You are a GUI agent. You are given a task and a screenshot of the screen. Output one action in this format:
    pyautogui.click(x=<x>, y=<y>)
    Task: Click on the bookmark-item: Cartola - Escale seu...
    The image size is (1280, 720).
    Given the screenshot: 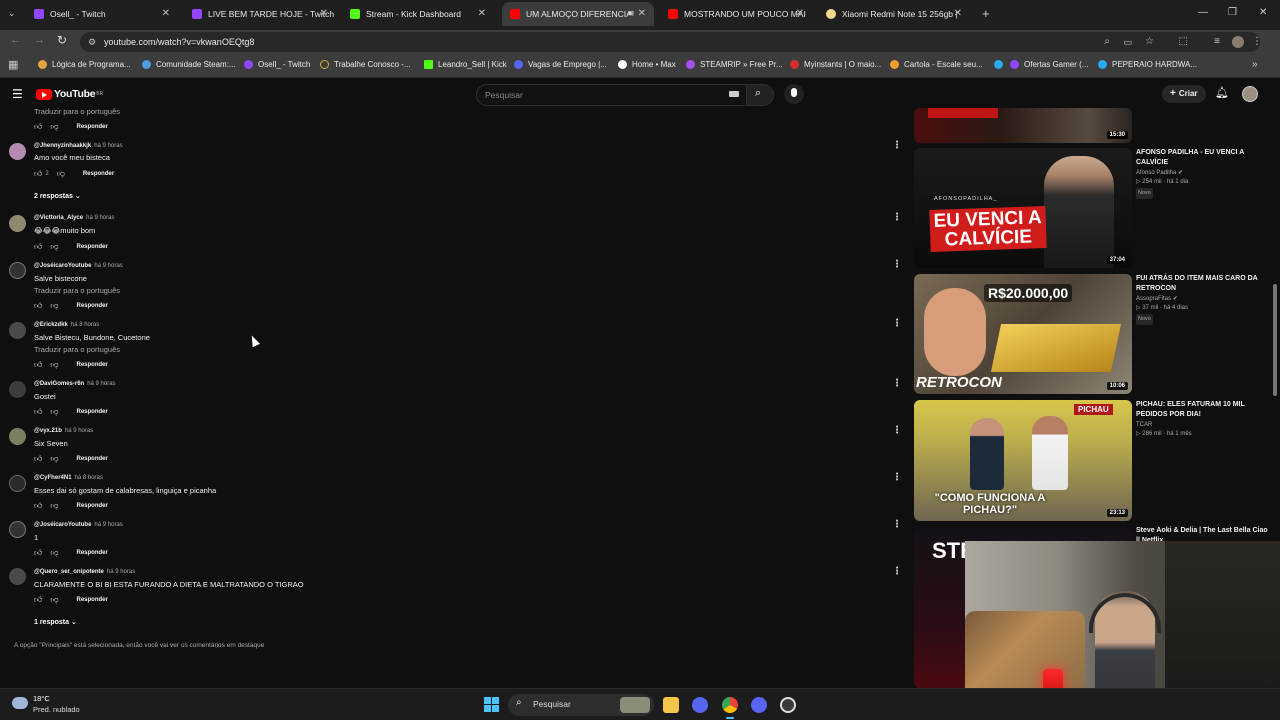 What is the action you would take?
    pyautogui.click(x=936, y=64)
    